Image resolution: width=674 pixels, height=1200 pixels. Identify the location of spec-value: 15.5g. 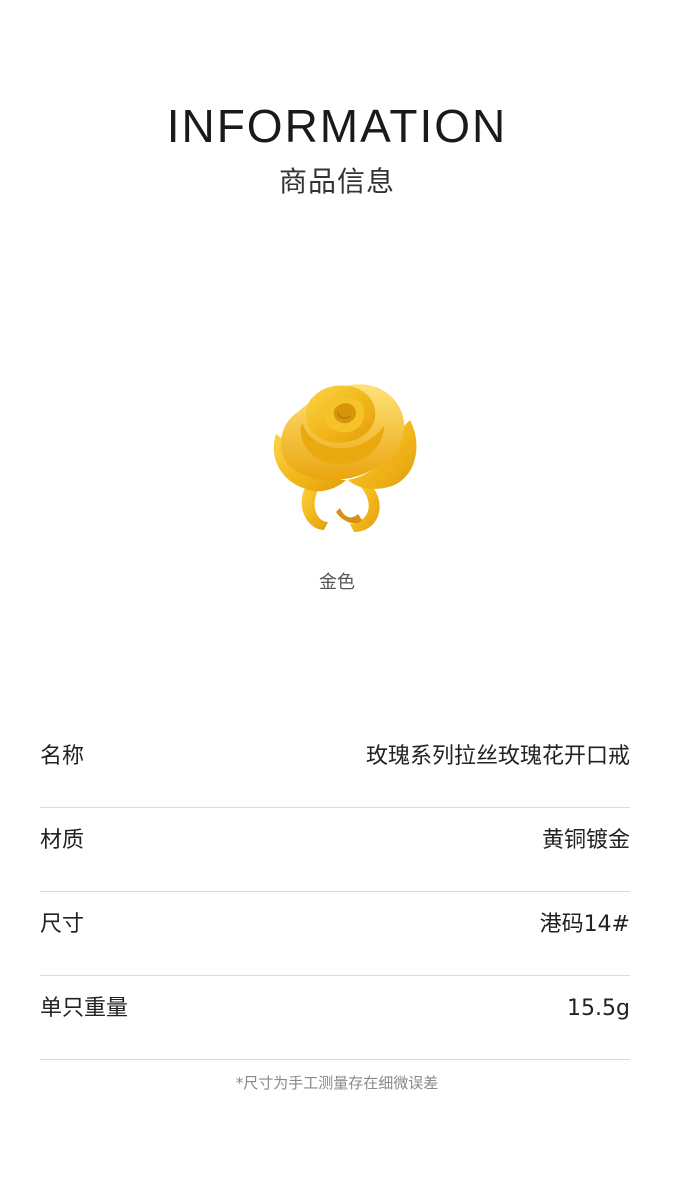
(598, 1008).